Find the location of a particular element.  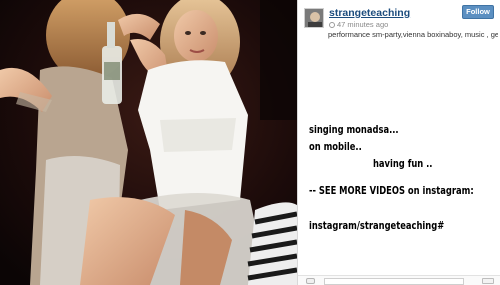

overlay-line-3: having fun .. is located at coordinates (402, 164).